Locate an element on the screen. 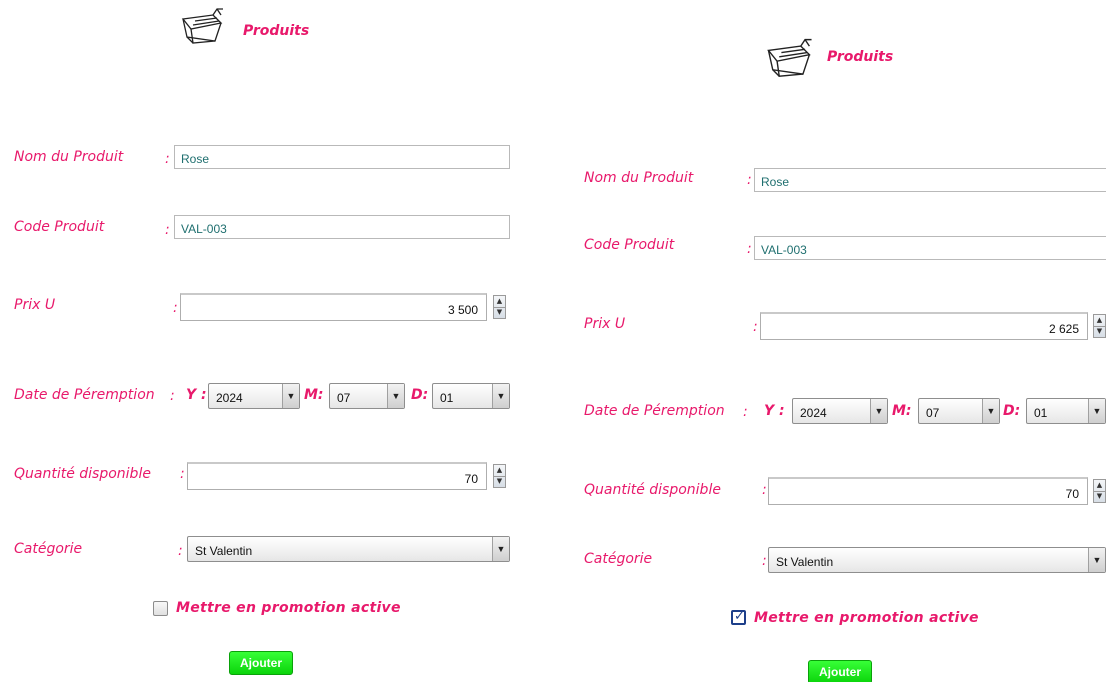  promotion-checkbox is located at coordinates (160, 608).